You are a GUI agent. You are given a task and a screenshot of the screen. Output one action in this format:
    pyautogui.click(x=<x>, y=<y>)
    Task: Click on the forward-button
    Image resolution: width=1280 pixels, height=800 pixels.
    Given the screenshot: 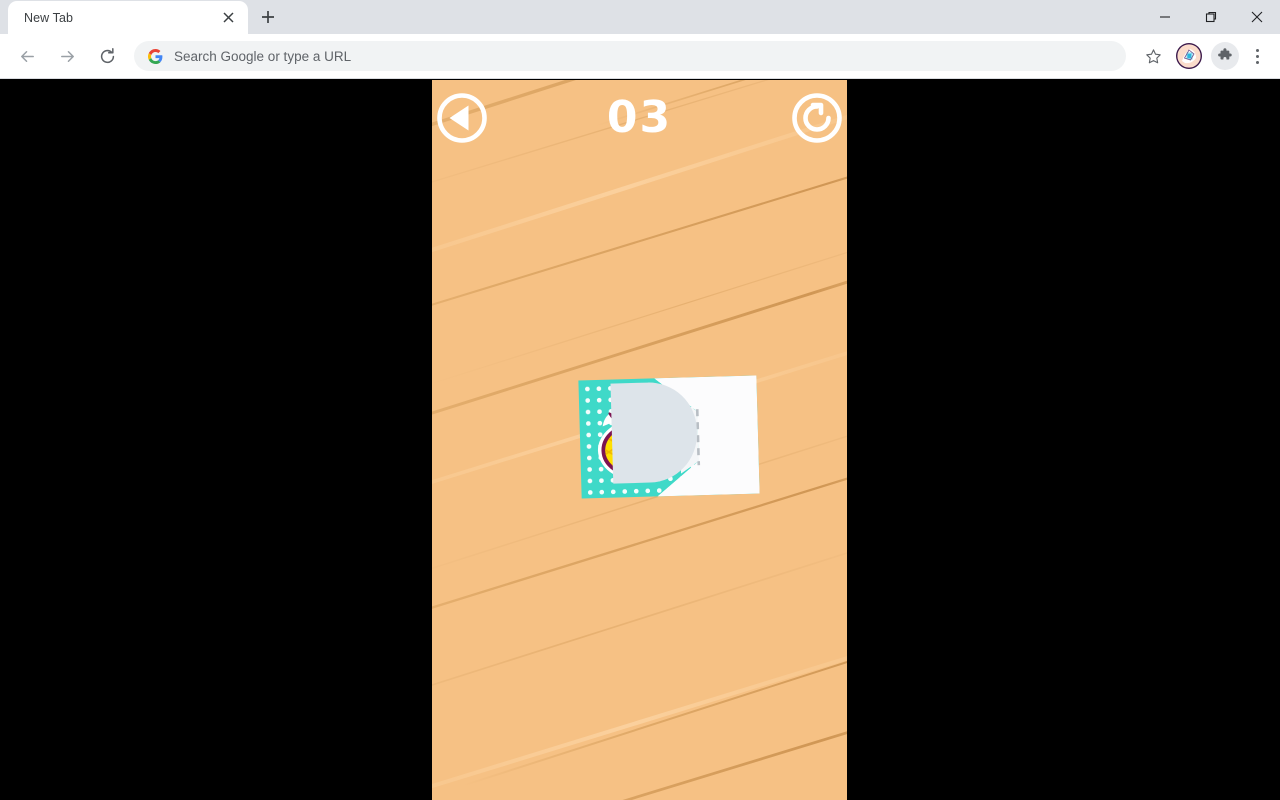 What is the action you would take?
    pyautogui.click(x=67, y=56)
    